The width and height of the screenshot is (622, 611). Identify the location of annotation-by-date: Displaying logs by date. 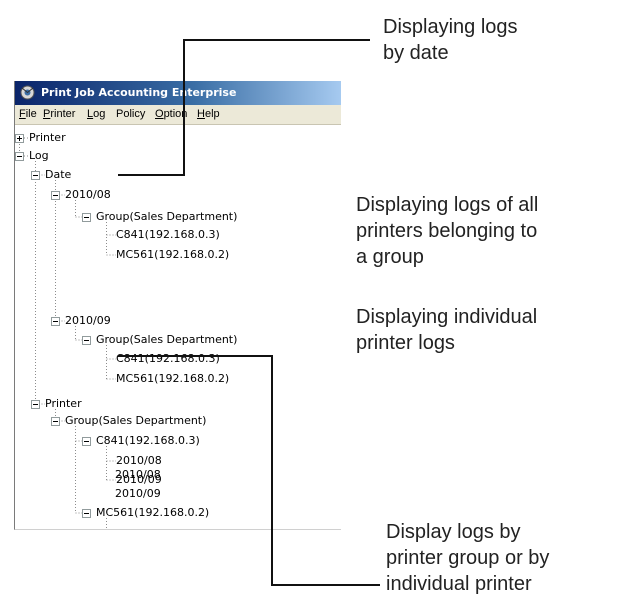
(450, 40).